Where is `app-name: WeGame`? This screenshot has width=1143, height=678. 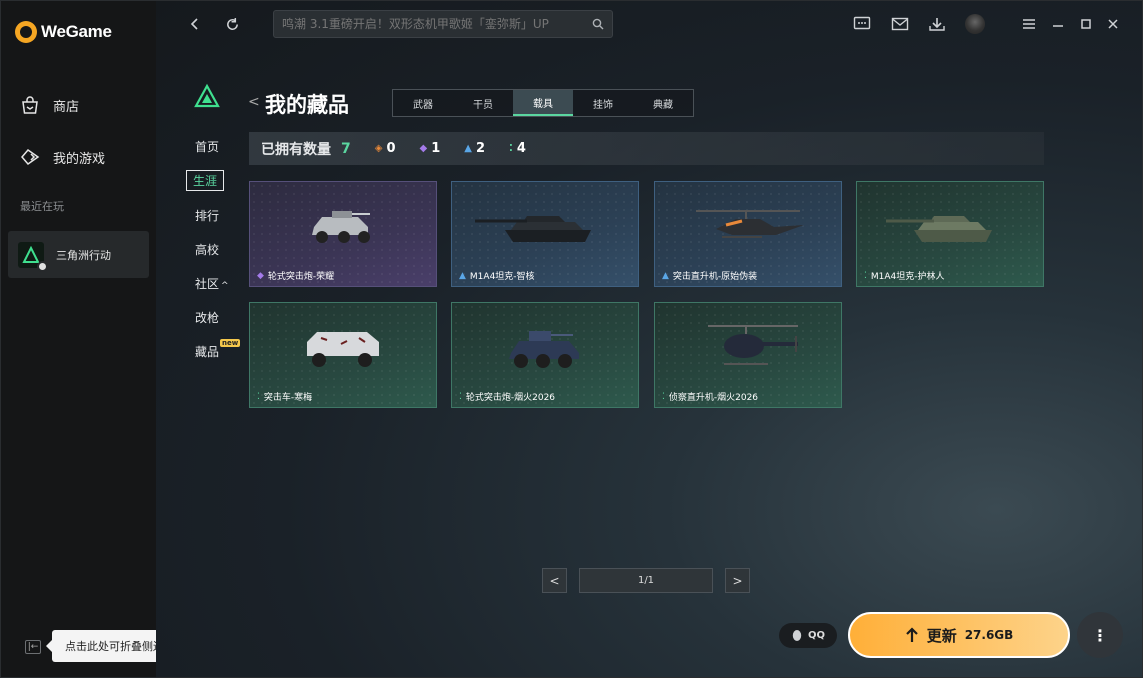 app-name: WeGame is located at coordinates (76, 31).